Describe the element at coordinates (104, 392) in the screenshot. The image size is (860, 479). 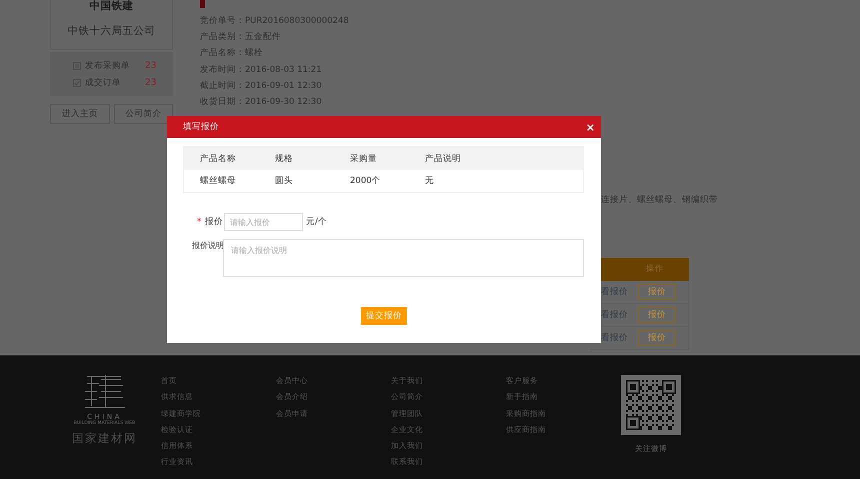
I see `logo-mark-icon` at that location.